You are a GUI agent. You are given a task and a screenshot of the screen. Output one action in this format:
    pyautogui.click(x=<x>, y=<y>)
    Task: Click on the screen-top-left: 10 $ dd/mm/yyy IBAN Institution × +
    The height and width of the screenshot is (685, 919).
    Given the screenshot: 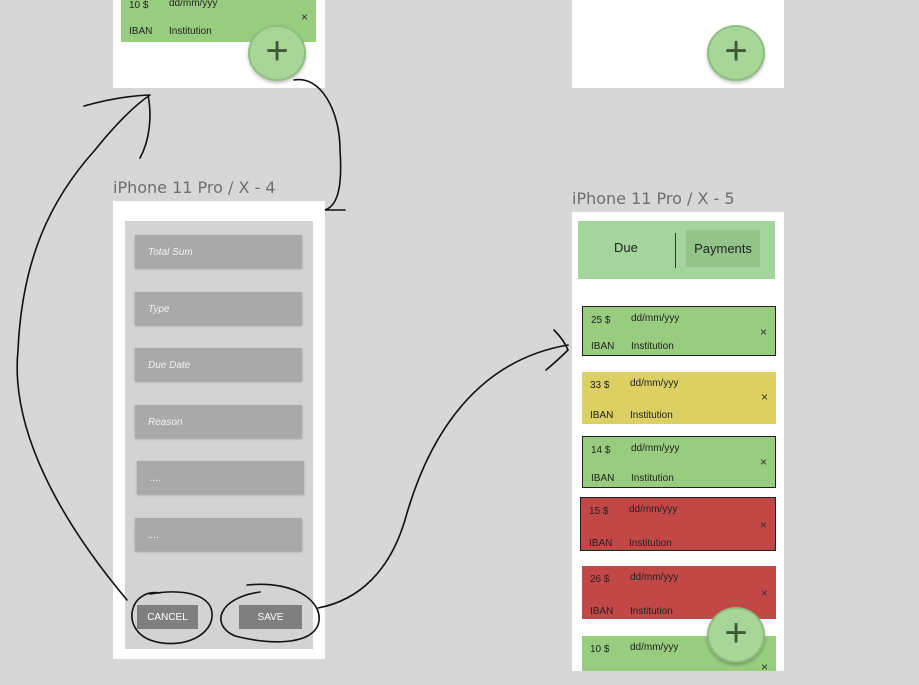 What is the action you would take?
    pyautogui.click(x=219, y=44)
    